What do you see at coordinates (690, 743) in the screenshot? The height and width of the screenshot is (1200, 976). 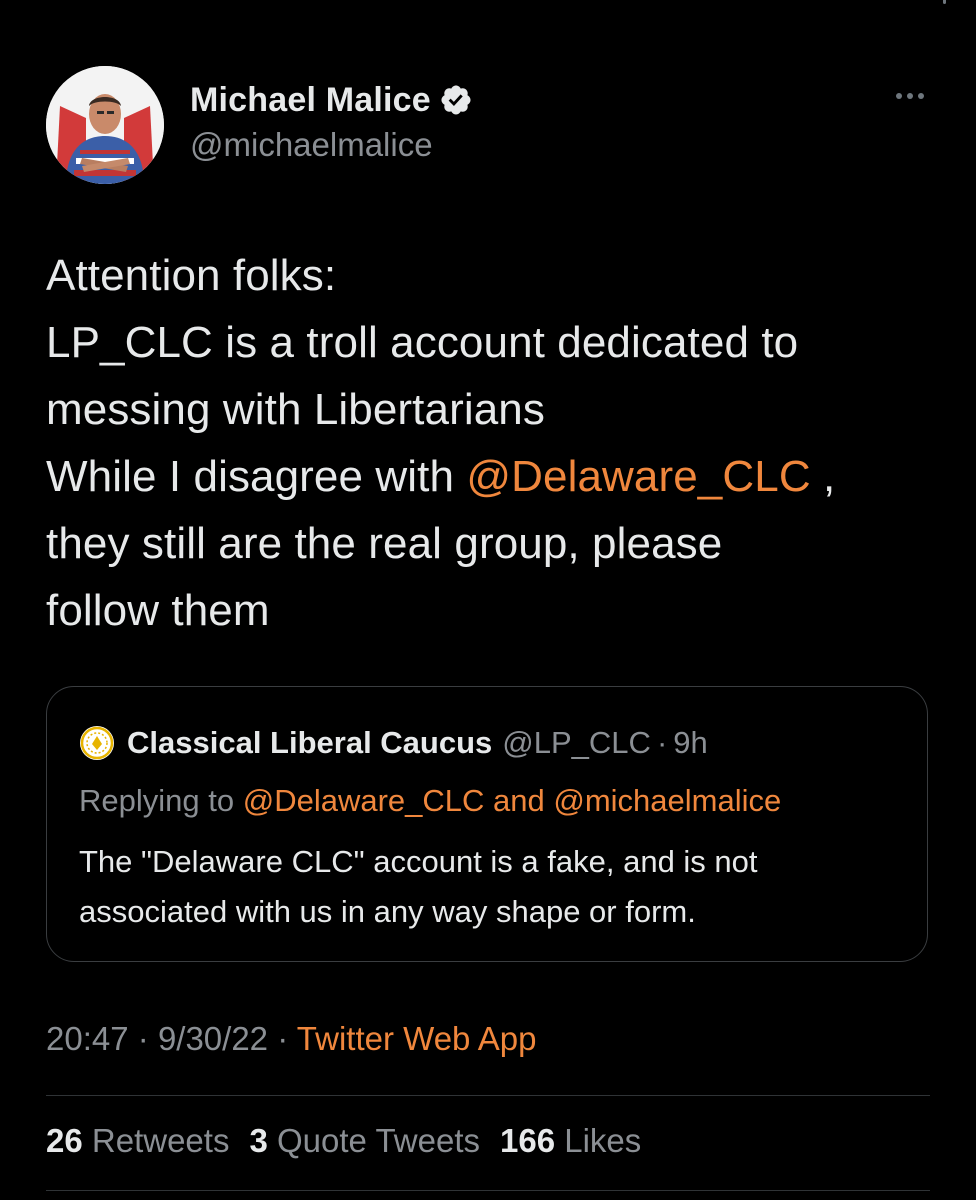 I see `quote-timestamp: 9h` at bounding box center [690, 743].